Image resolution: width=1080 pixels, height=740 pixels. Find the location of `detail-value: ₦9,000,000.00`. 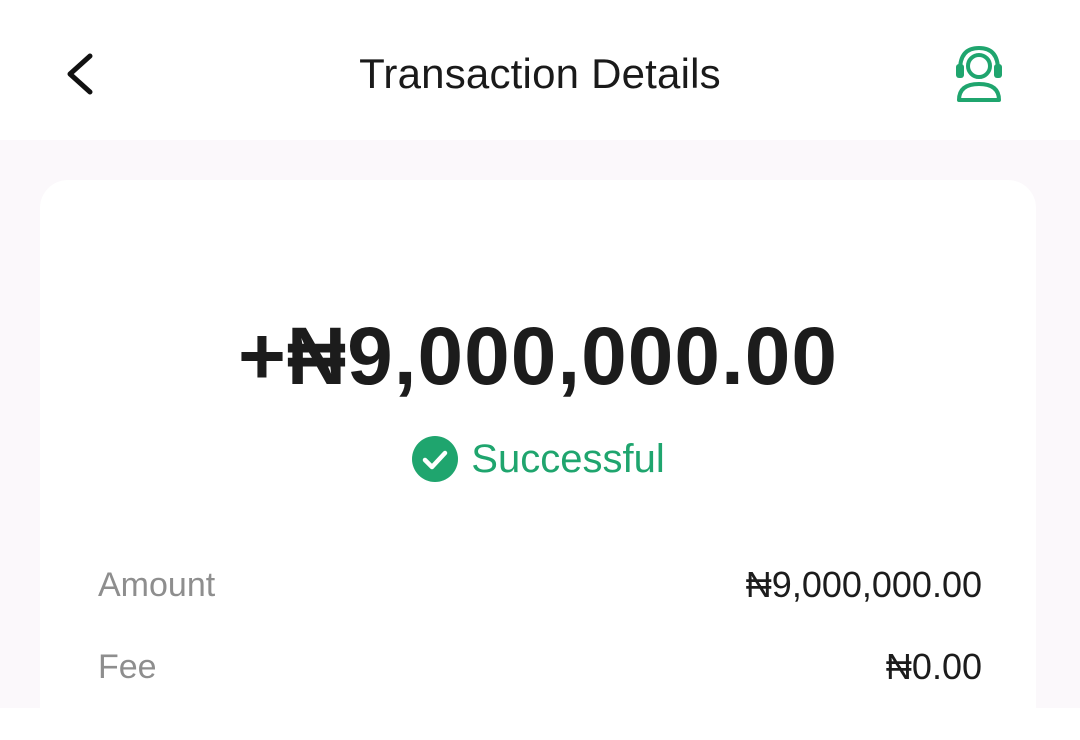

detail-value: ₦9,000,000.00 is located at coordinates (863, 584).